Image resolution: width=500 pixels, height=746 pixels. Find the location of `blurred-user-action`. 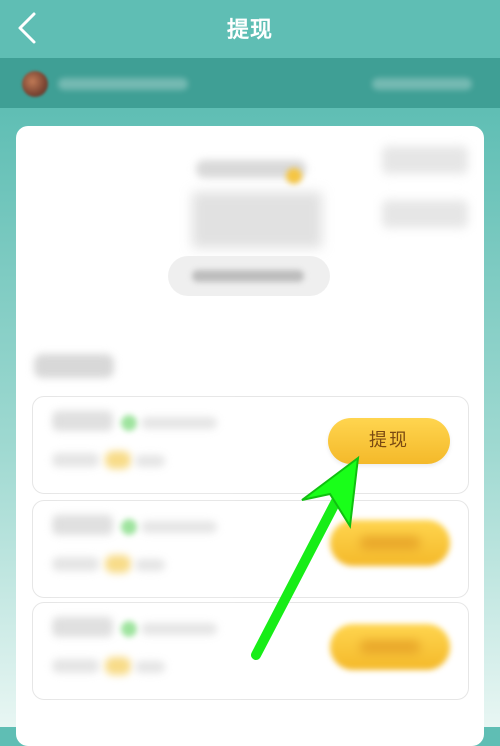

blurred-user-action is located at coordinates (422, 84).